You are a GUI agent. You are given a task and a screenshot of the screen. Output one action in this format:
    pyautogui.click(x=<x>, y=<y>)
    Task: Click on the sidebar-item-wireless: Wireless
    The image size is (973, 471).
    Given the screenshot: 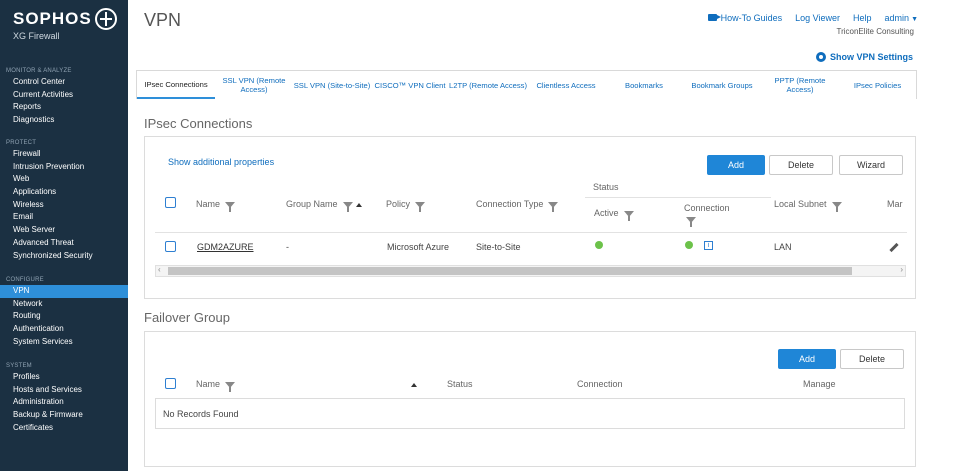 What is the action you would take?
    pyautogui.click(x=64, y=205)
    